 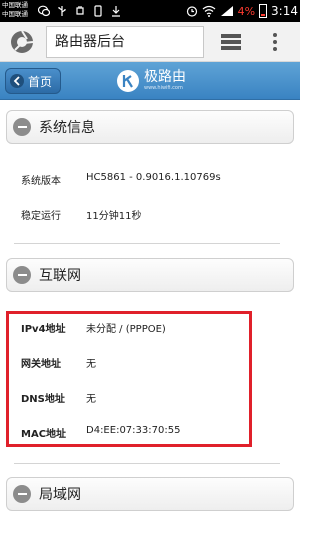 I want to click on battery-icon, so click(x=263, y=11).